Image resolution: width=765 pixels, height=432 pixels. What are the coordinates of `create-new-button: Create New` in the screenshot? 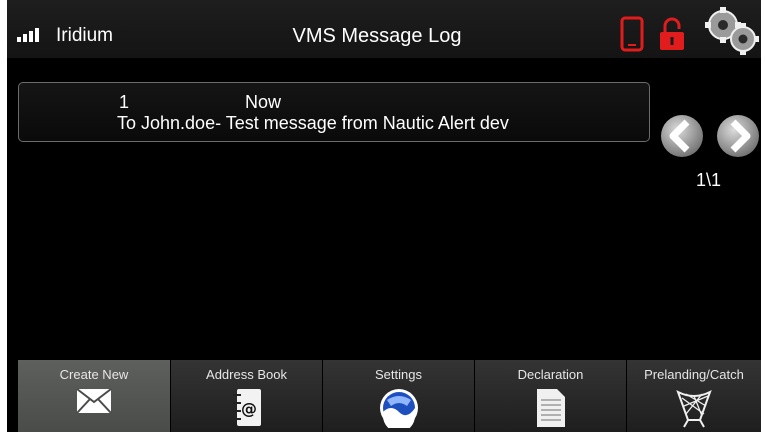 It's located at (94, 396).